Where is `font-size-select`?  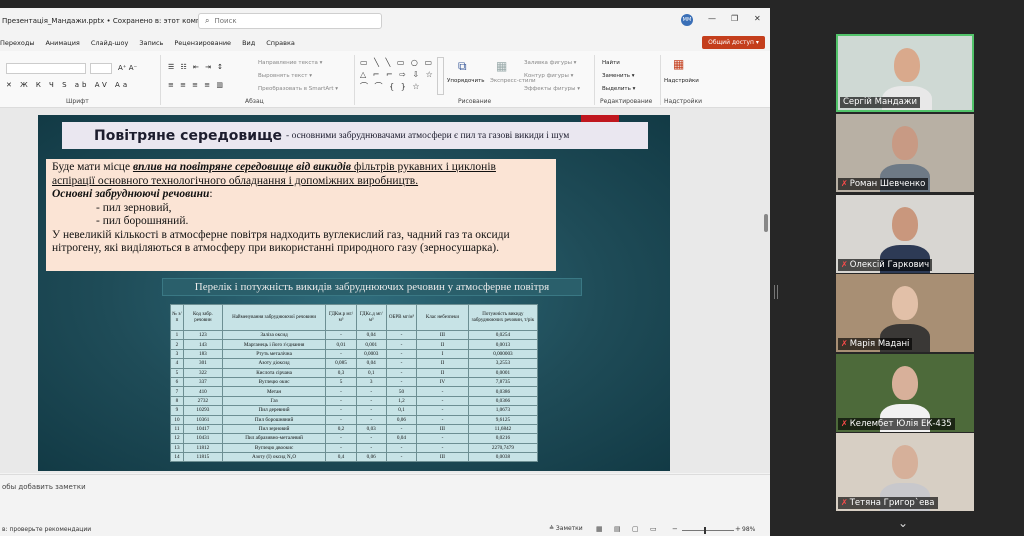 font-size-select is located at coordinates (101, 68).